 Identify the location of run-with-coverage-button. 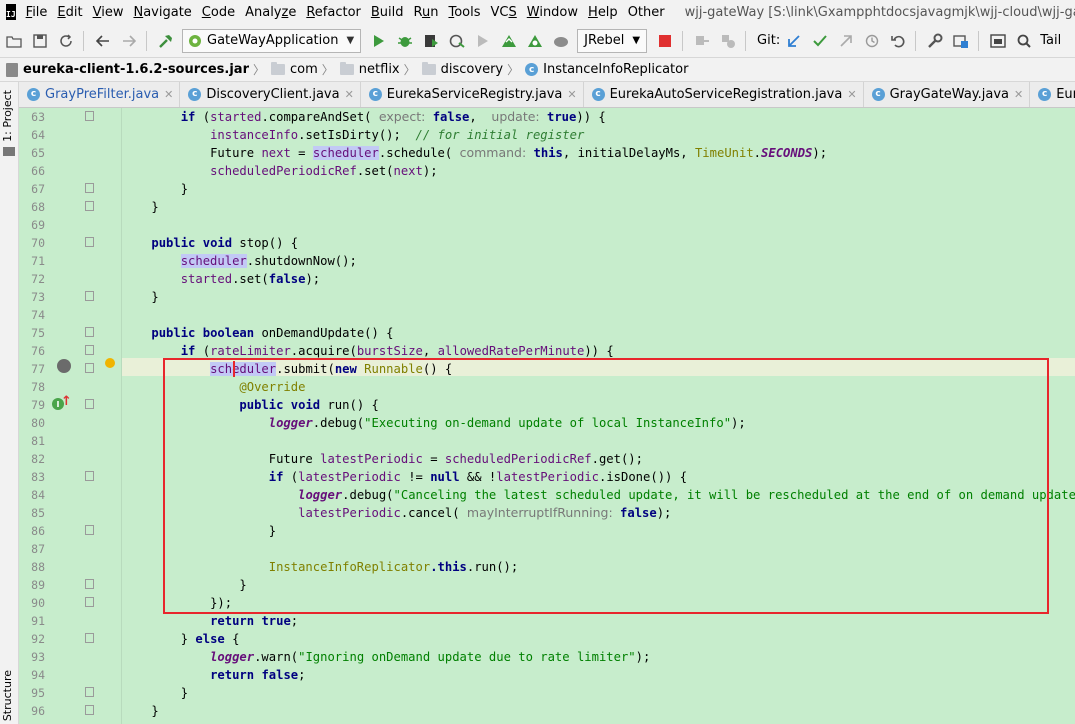
(431, 41).